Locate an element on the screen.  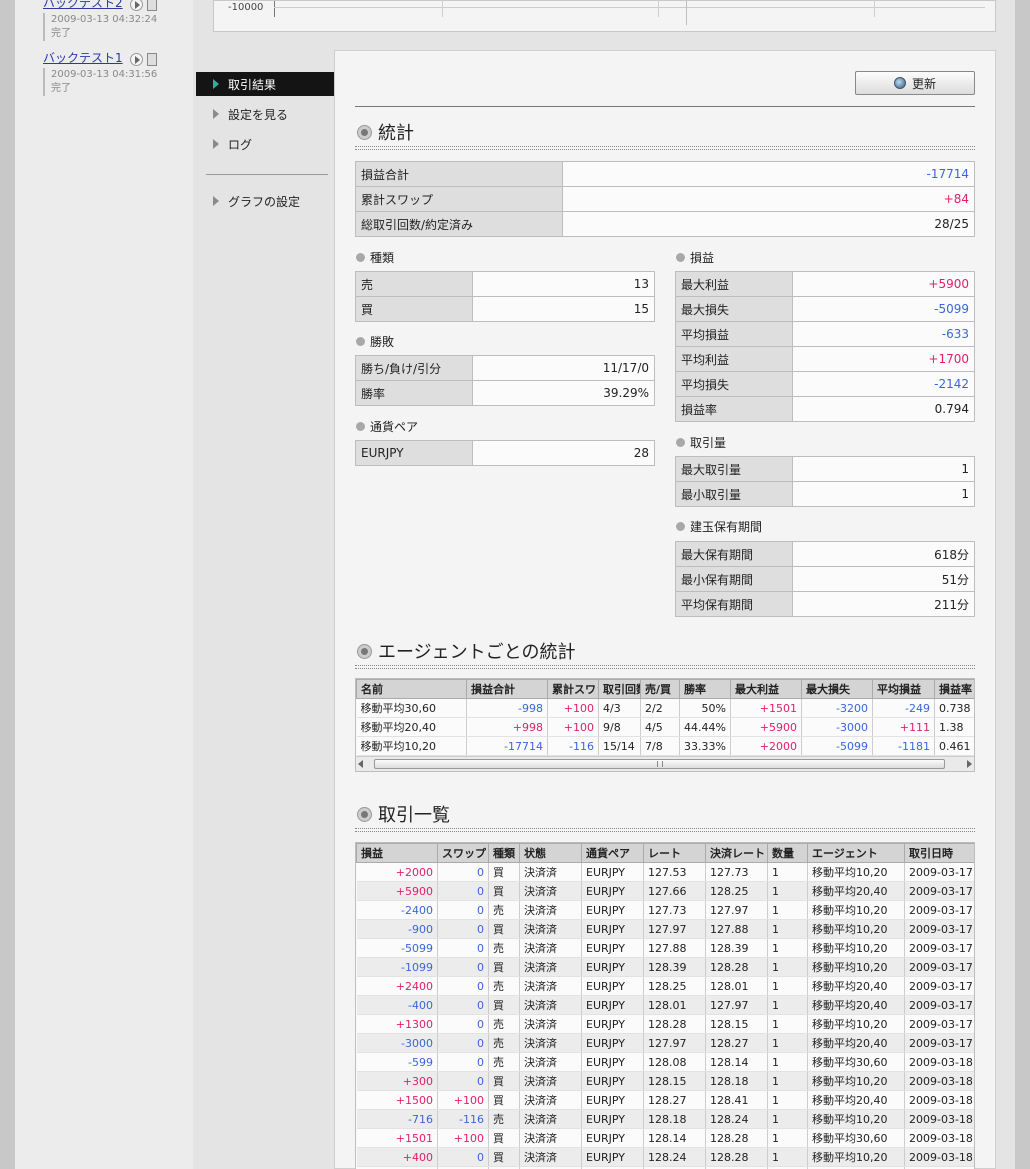
table-cell: 0.461 is located at coordinates (954, 746).